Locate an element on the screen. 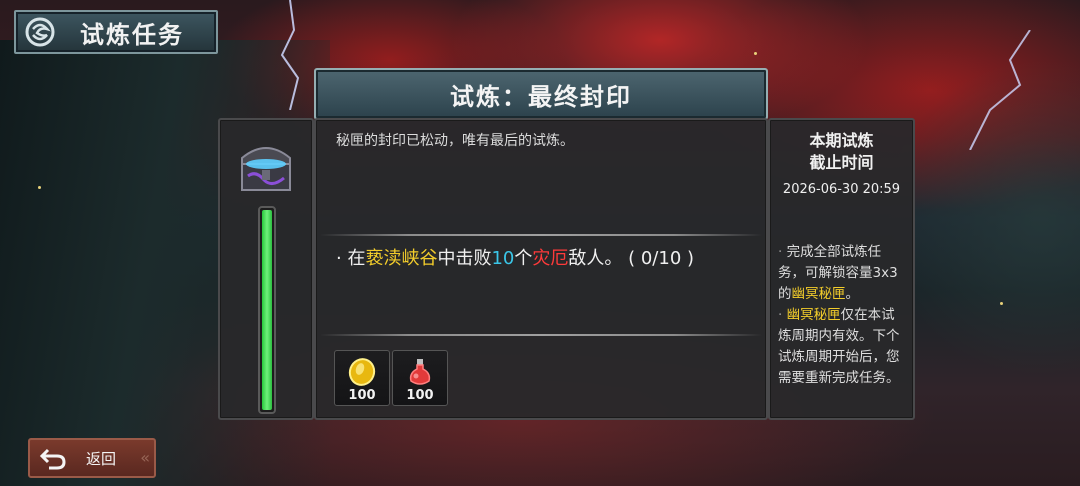 The height and width of the screenshot is (486, 1080). task-location: 亵渎峡谷 is located at coordinates (401, 258).